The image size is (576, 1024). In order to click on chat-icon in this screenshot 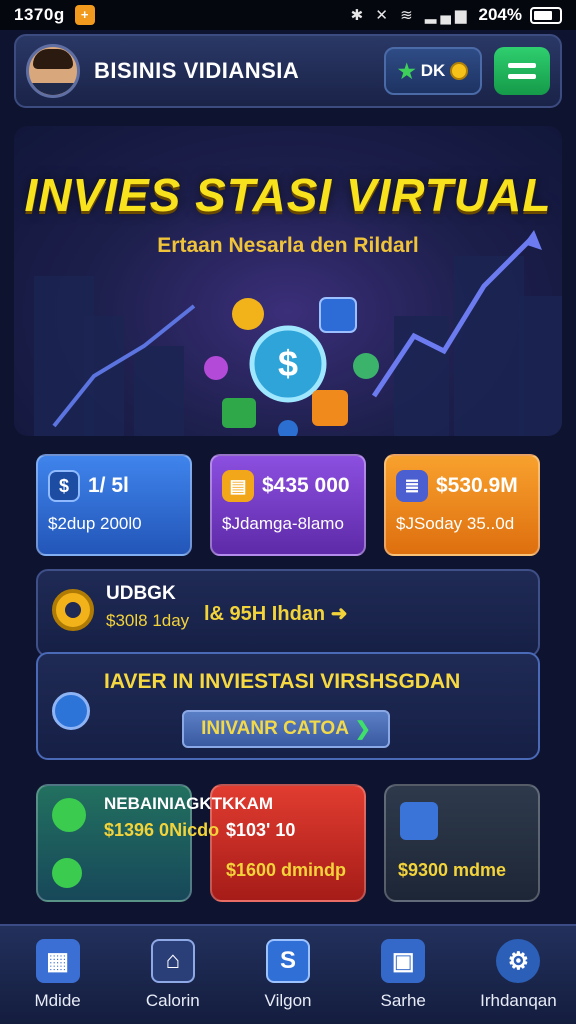, I will do `click(67, 873)`.